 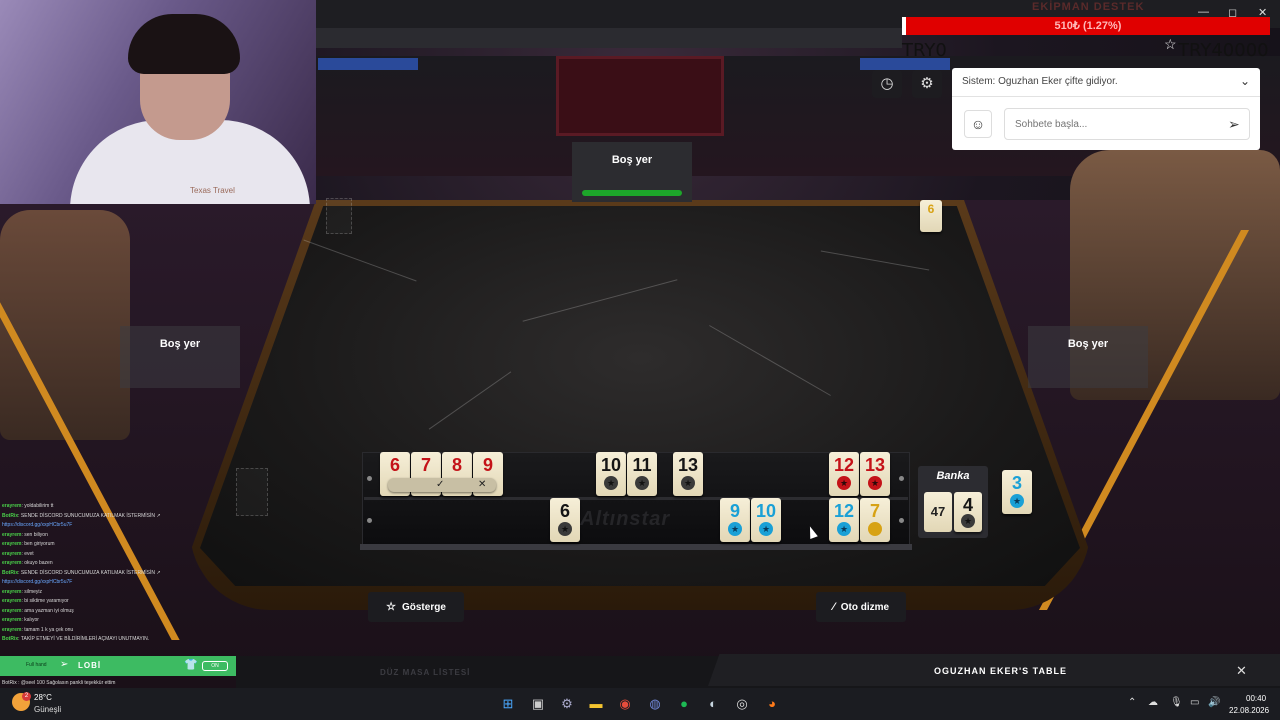 I want to click on gosterge-button: ☆ Gösterge, so click(x=416, y=607).